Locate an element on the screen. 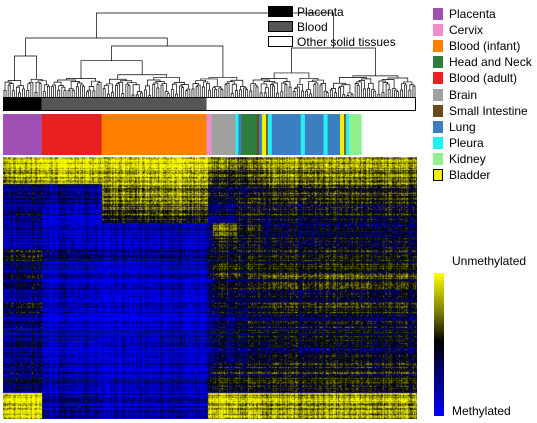 This screenshot has width=537, height=423. tissue-legend-item: Lung is located at coordinates (482, 127).